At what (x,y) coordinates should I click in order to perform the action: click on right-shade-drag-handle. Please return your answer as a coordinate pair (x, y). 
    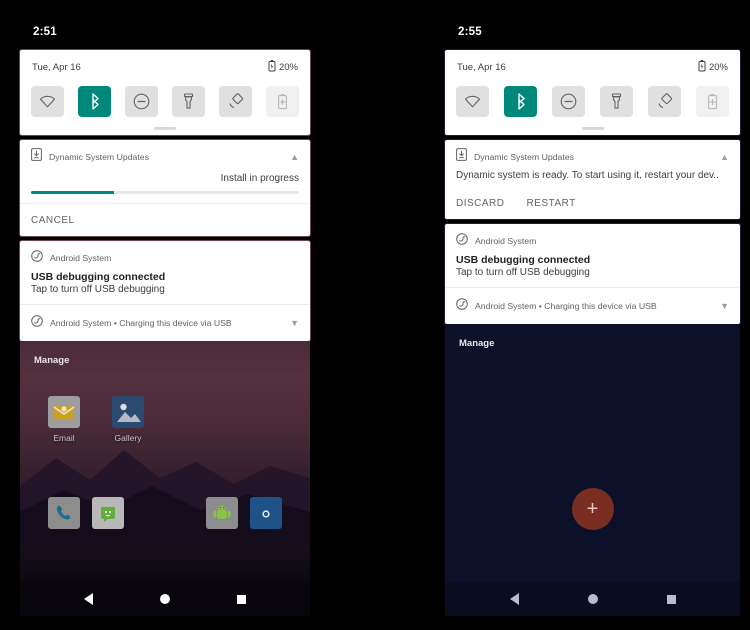
    Looking at the image, I should click on (592, 128).